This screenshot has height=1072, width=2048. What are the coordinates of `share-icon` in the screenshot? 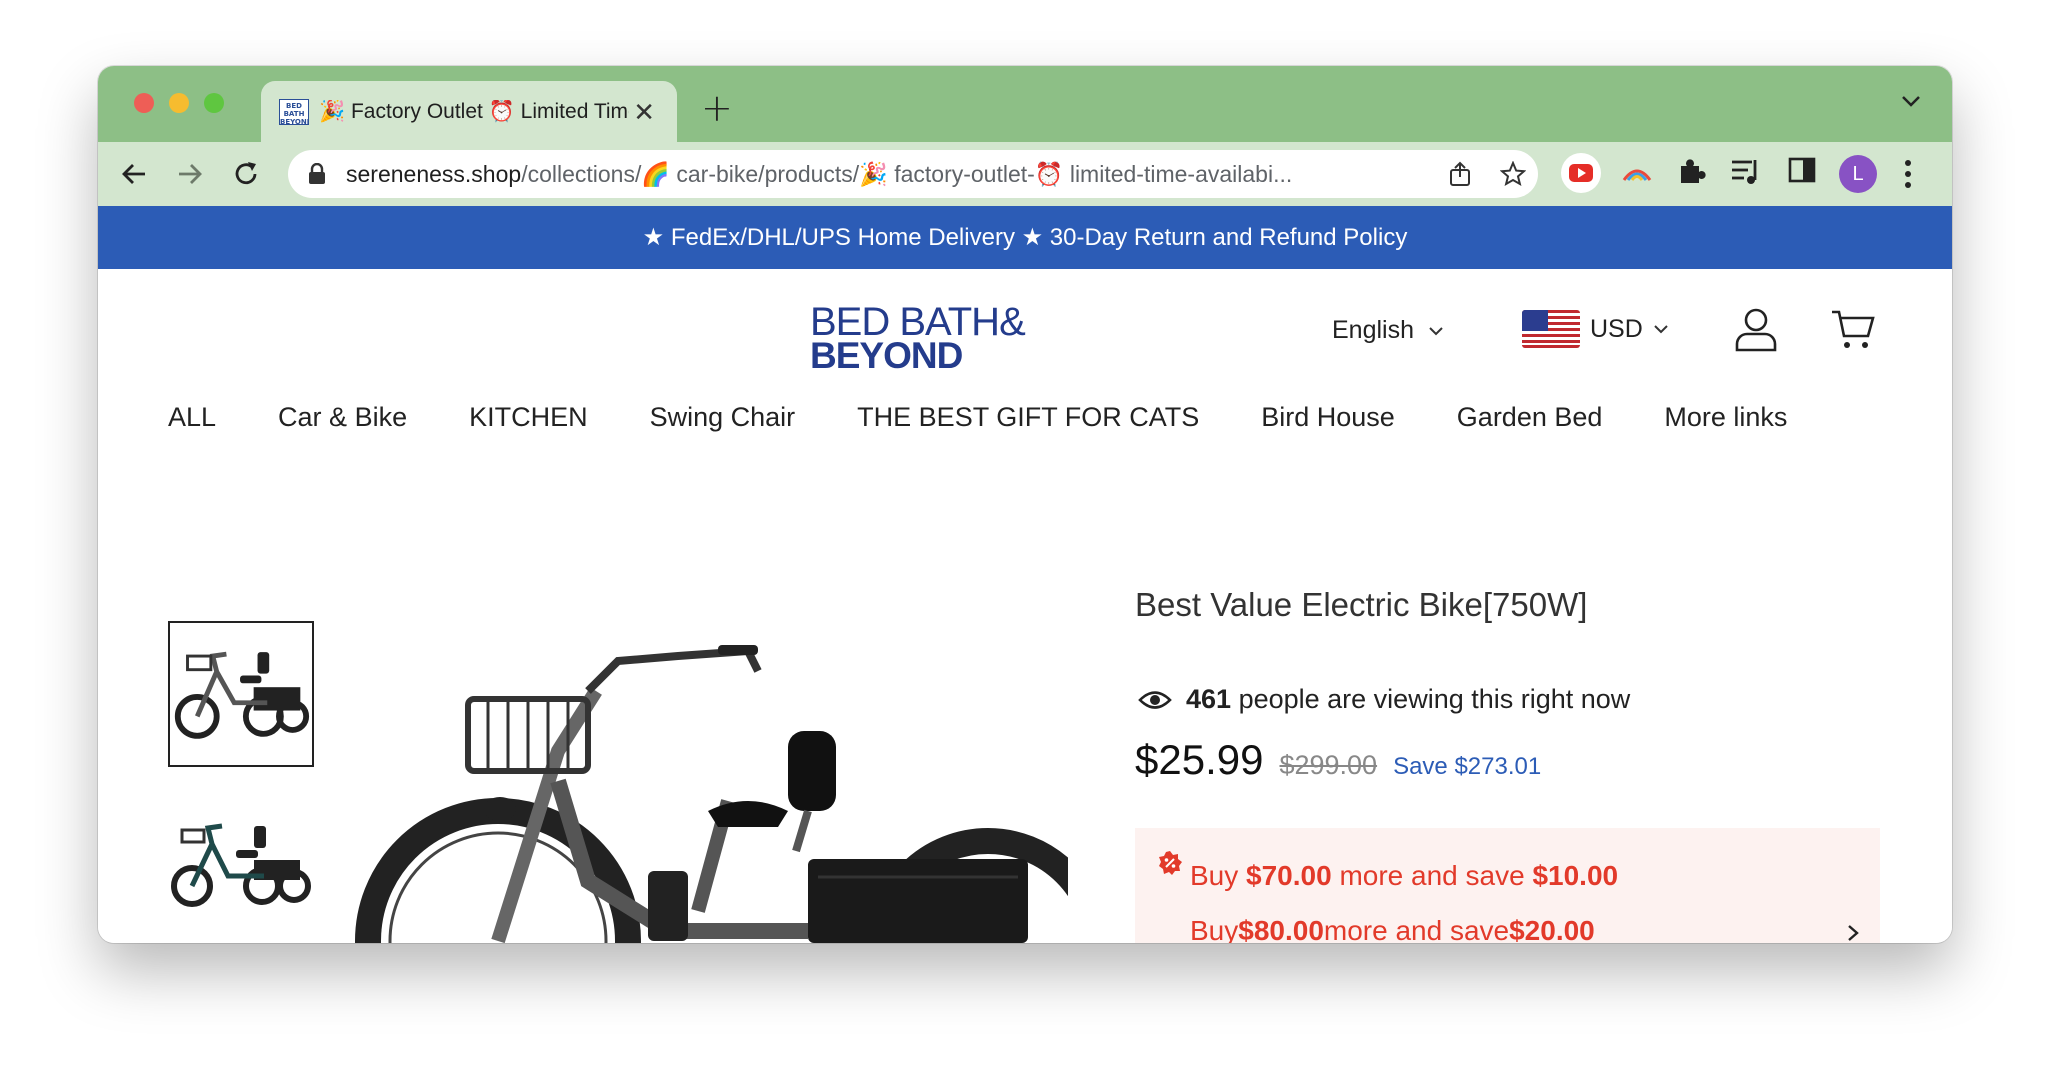 It's located at (1460, 174).